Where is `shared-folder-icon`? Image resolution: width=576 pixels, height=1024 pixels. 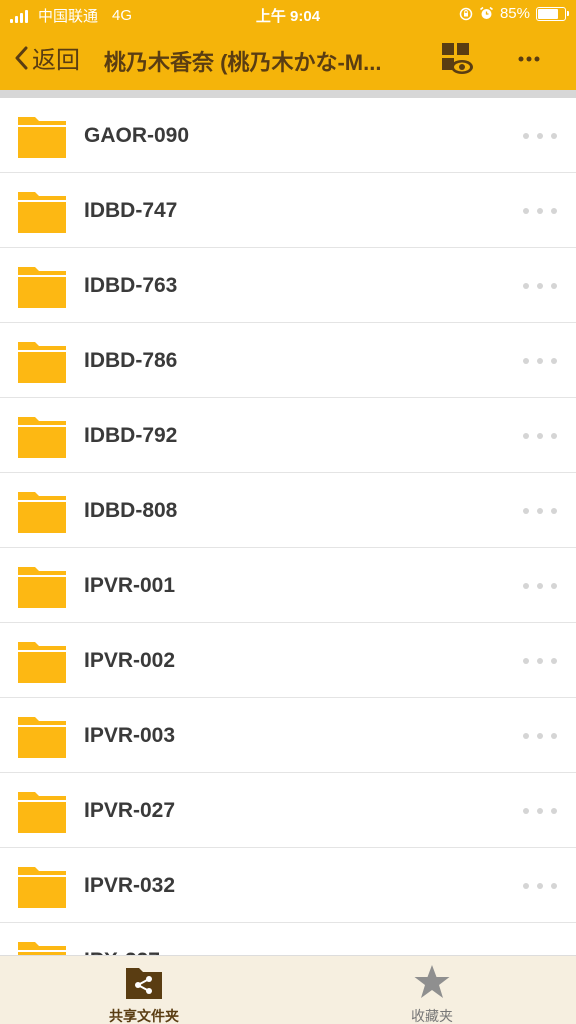 shared-folder-icon is located at coordinates (144, 983).